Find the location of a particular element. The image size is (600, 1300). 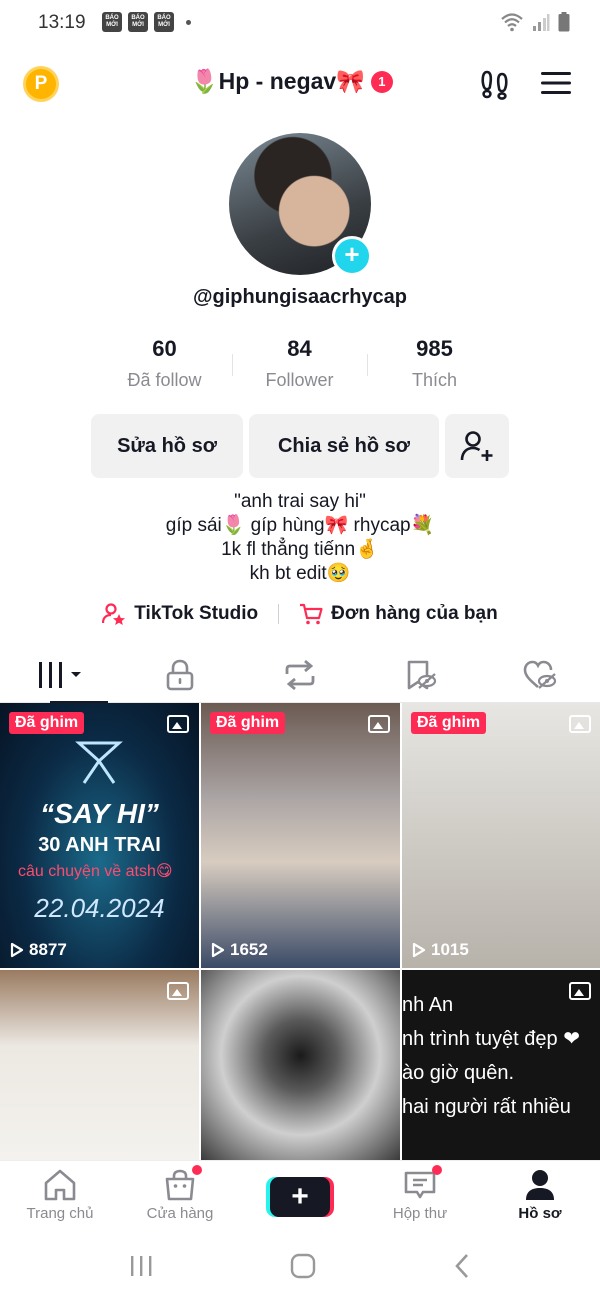

hidden-bookmark-icon is located at coordinates (422, 675).